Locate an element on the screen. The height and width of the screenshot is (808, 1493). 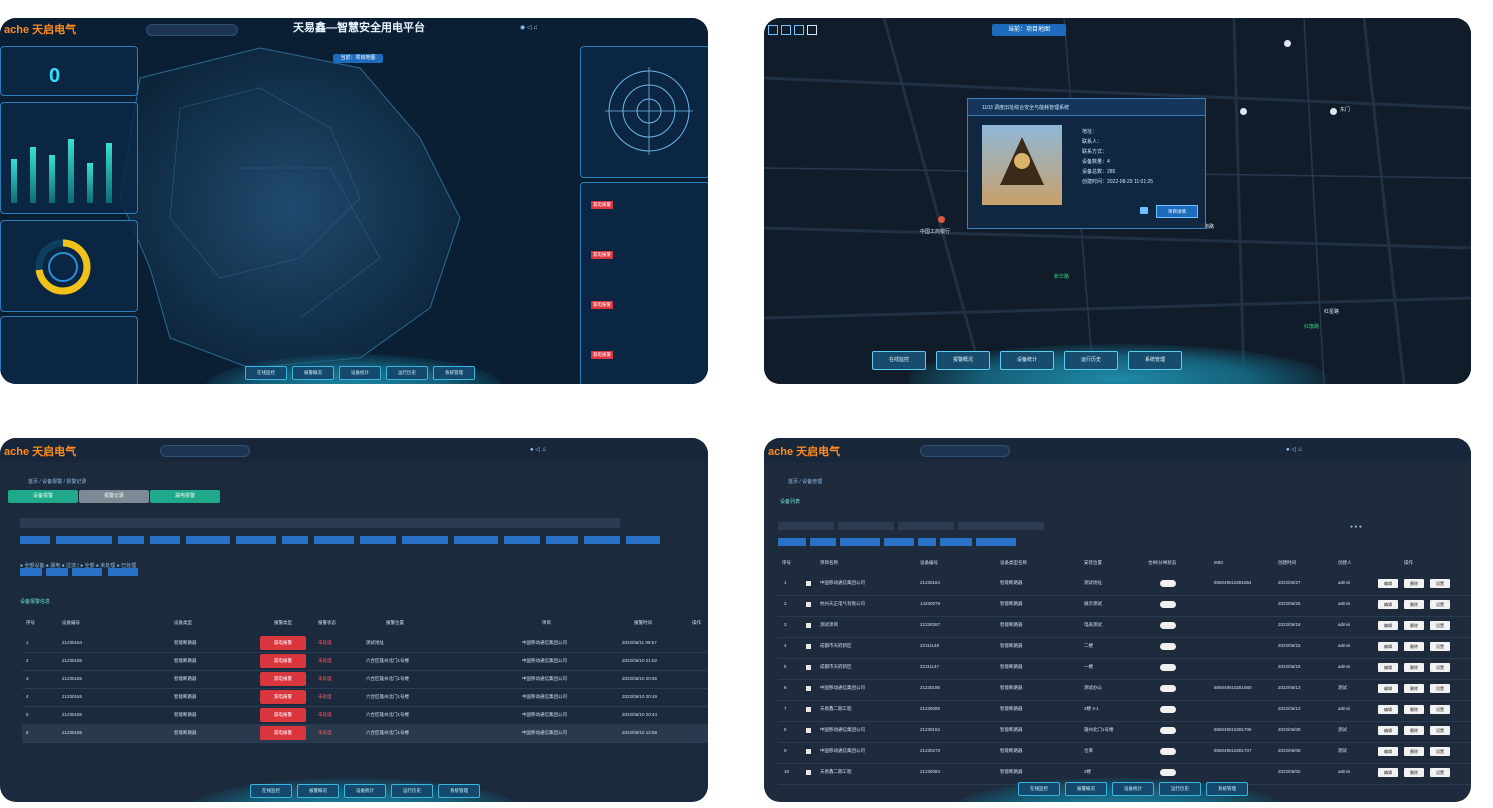
layer-icons is located at coordinates (792, 31).